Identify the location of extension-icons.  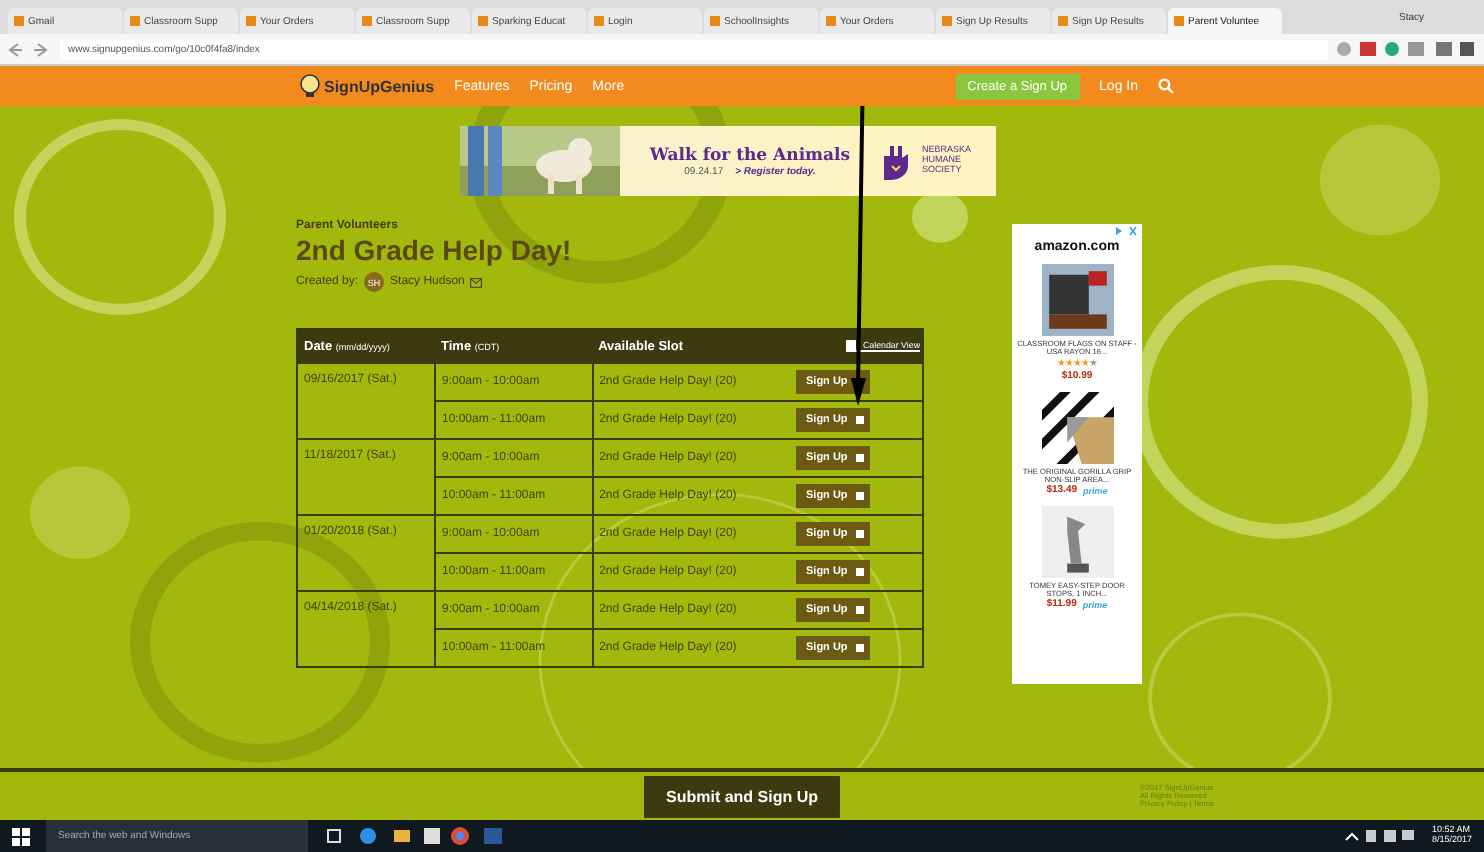
(1406, 49).